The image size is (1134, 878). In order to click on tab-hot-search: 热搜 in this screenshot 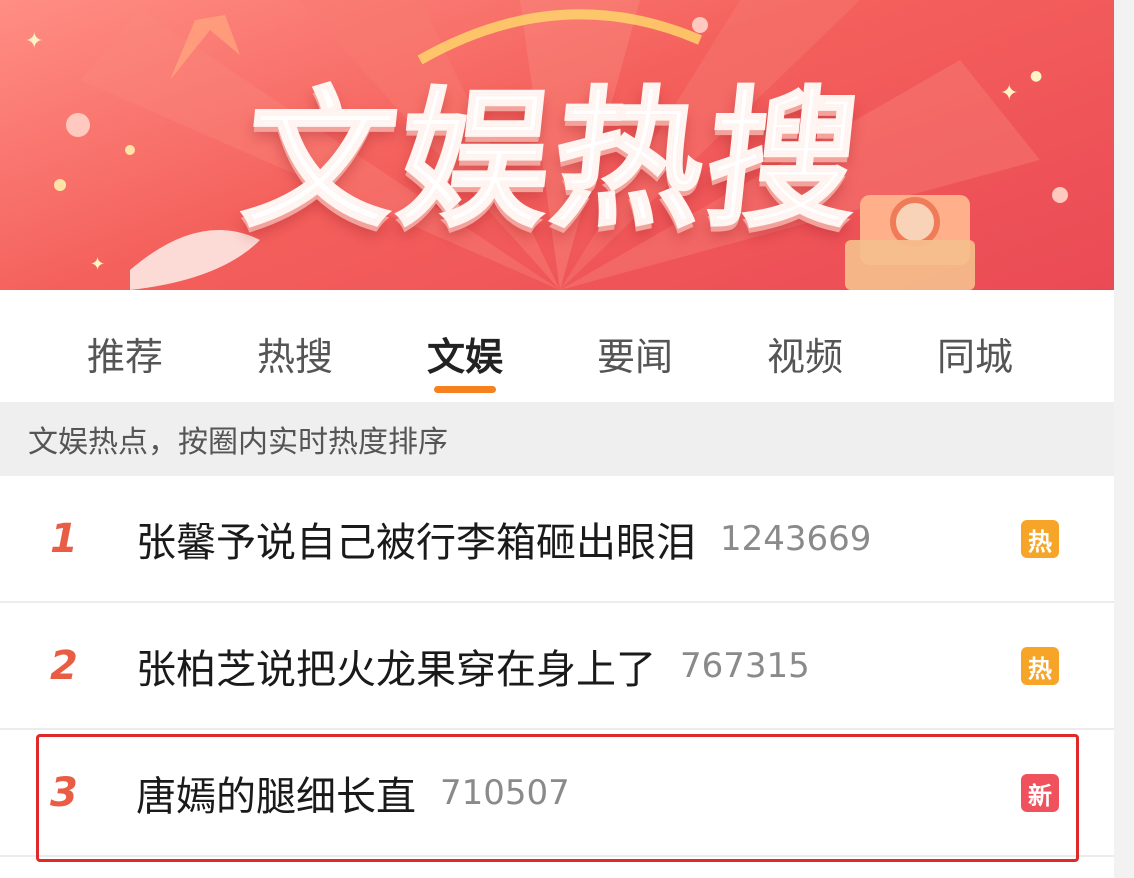, I will do `click(295, 346)`.